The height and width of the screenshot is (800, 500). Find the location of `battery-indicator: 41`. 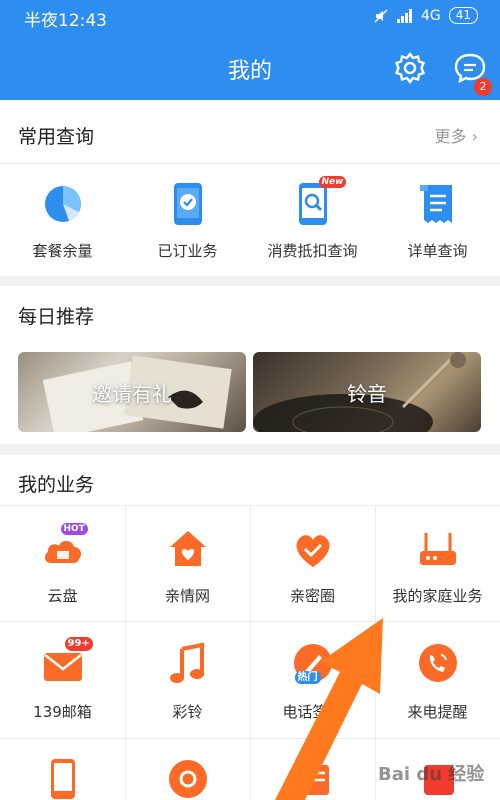

battery-indicator: 41 is located at coordinates (463, 15).